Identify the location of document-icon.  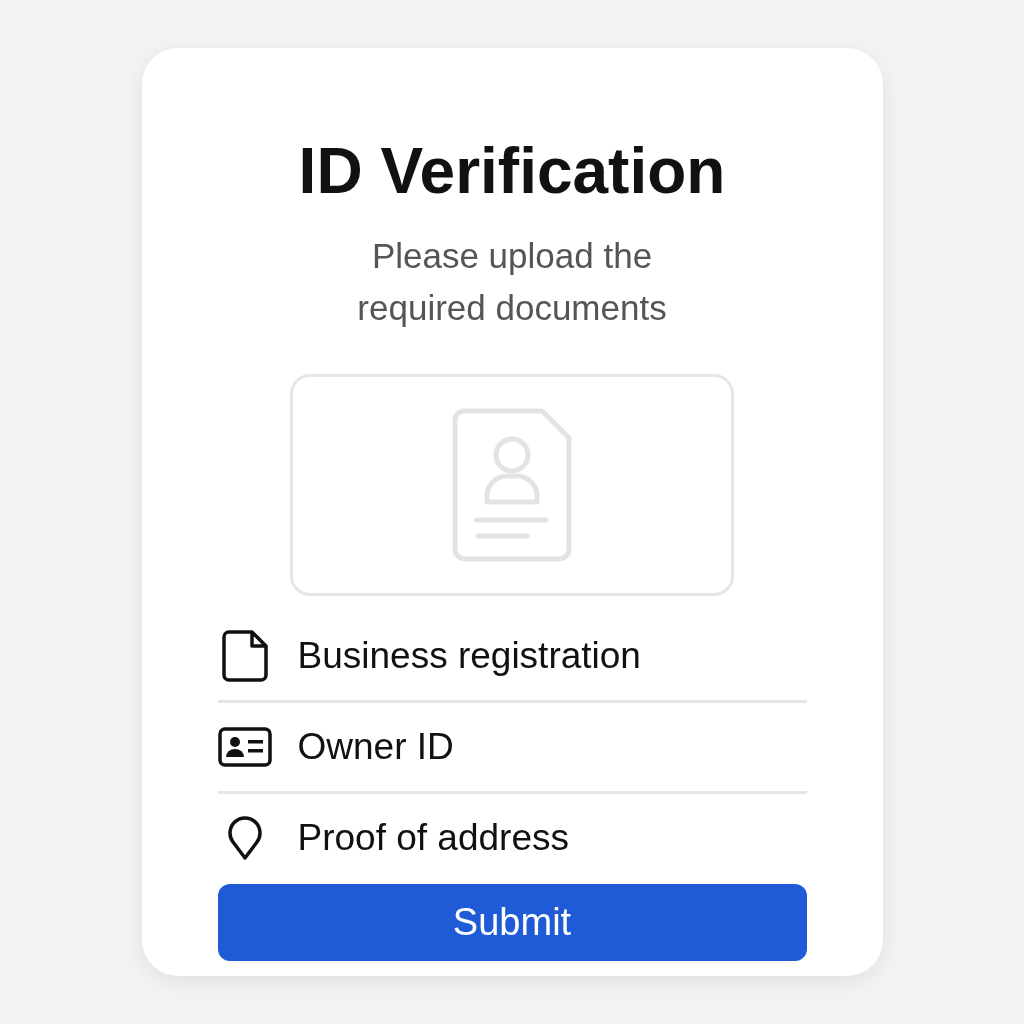
(244, 656).